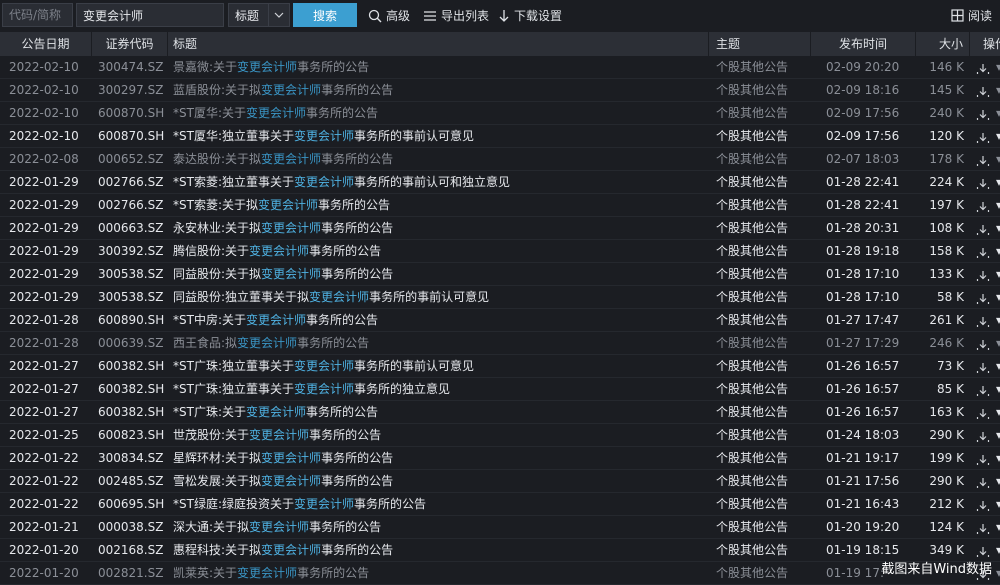 This screenshot has width=1000, height=585. I want to click on search-button: 搜索, so click(325, 15).